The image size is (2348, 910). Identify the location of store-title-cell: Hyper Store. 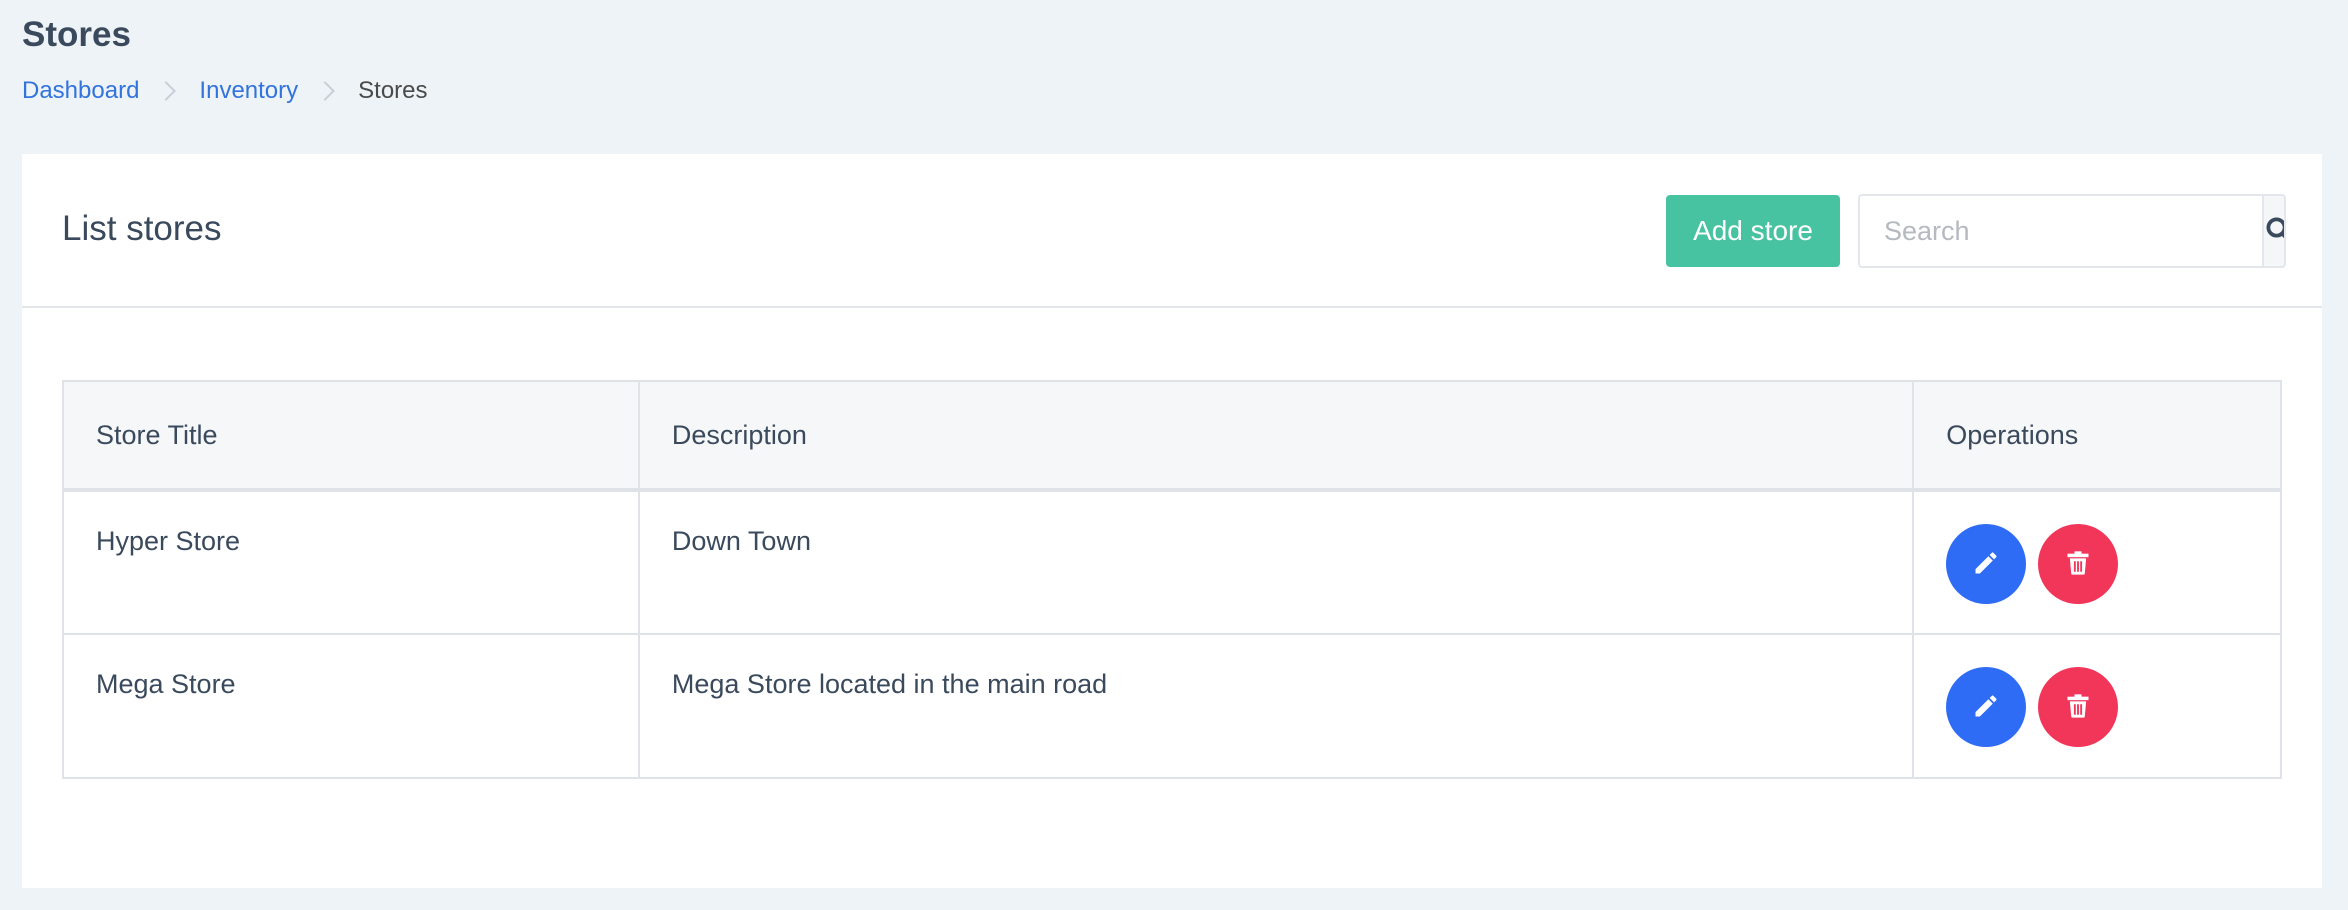
(351, 562).